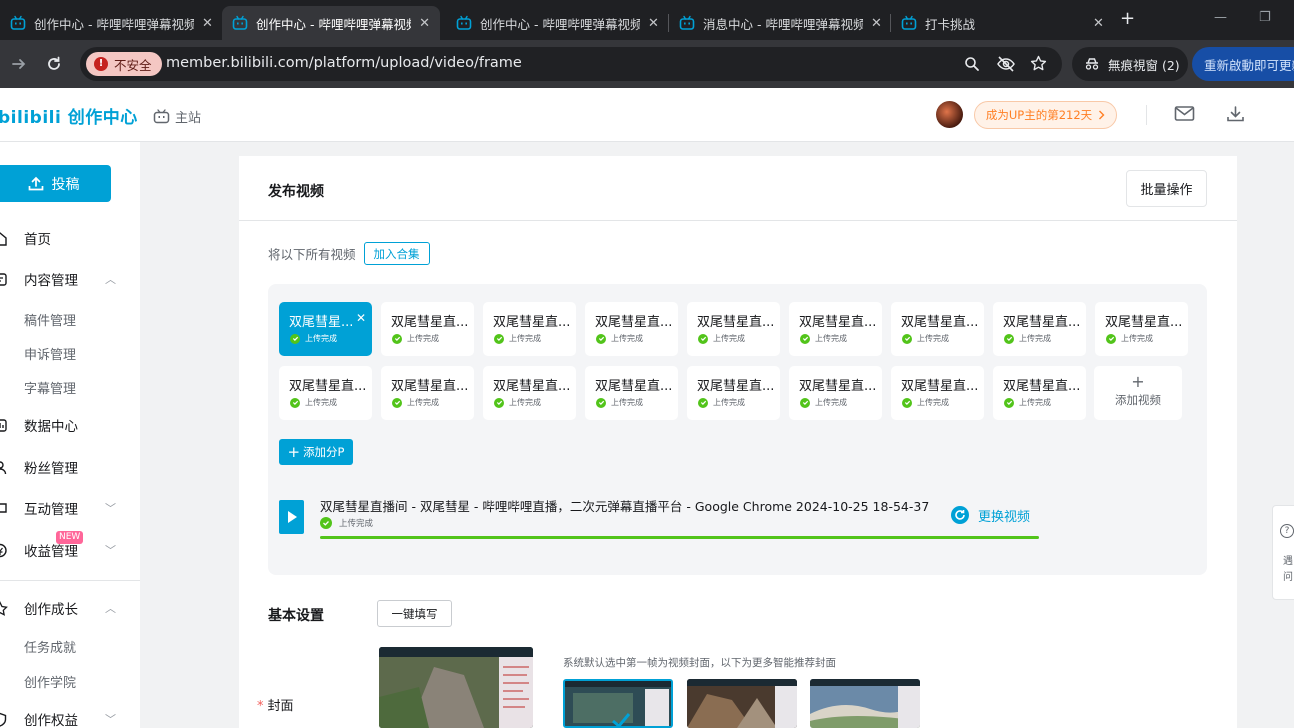 This screenshot has width=1294, height=728. I want to click on new-tab-icon: +, so click(1127, 18).